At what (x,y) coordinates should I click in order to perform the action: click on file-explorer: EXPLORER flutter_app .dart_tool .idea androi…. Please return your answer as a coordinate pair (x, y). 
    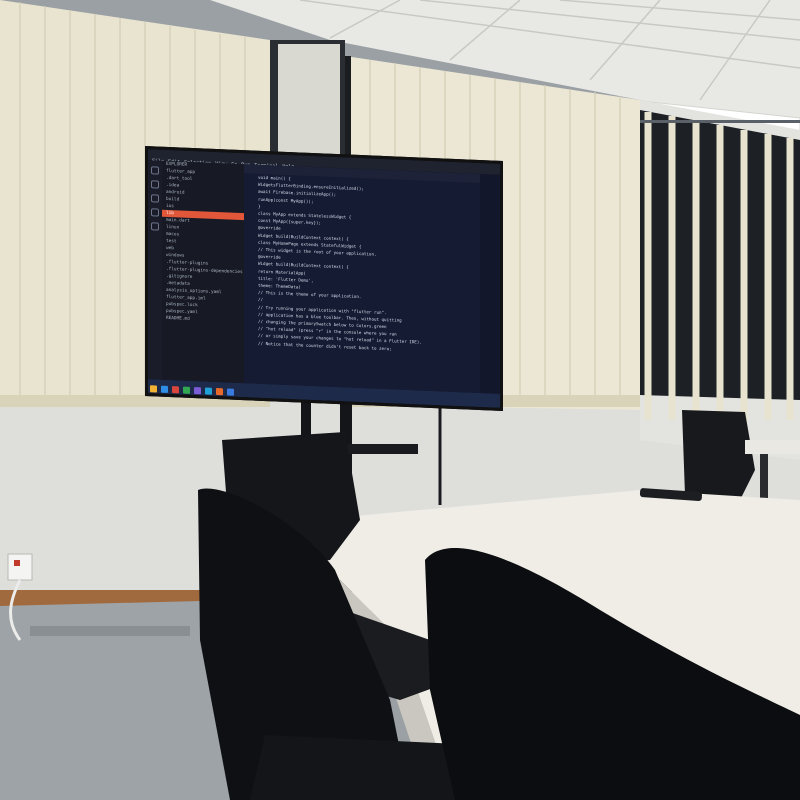
    Looking at the image, I should click on (203, 272).